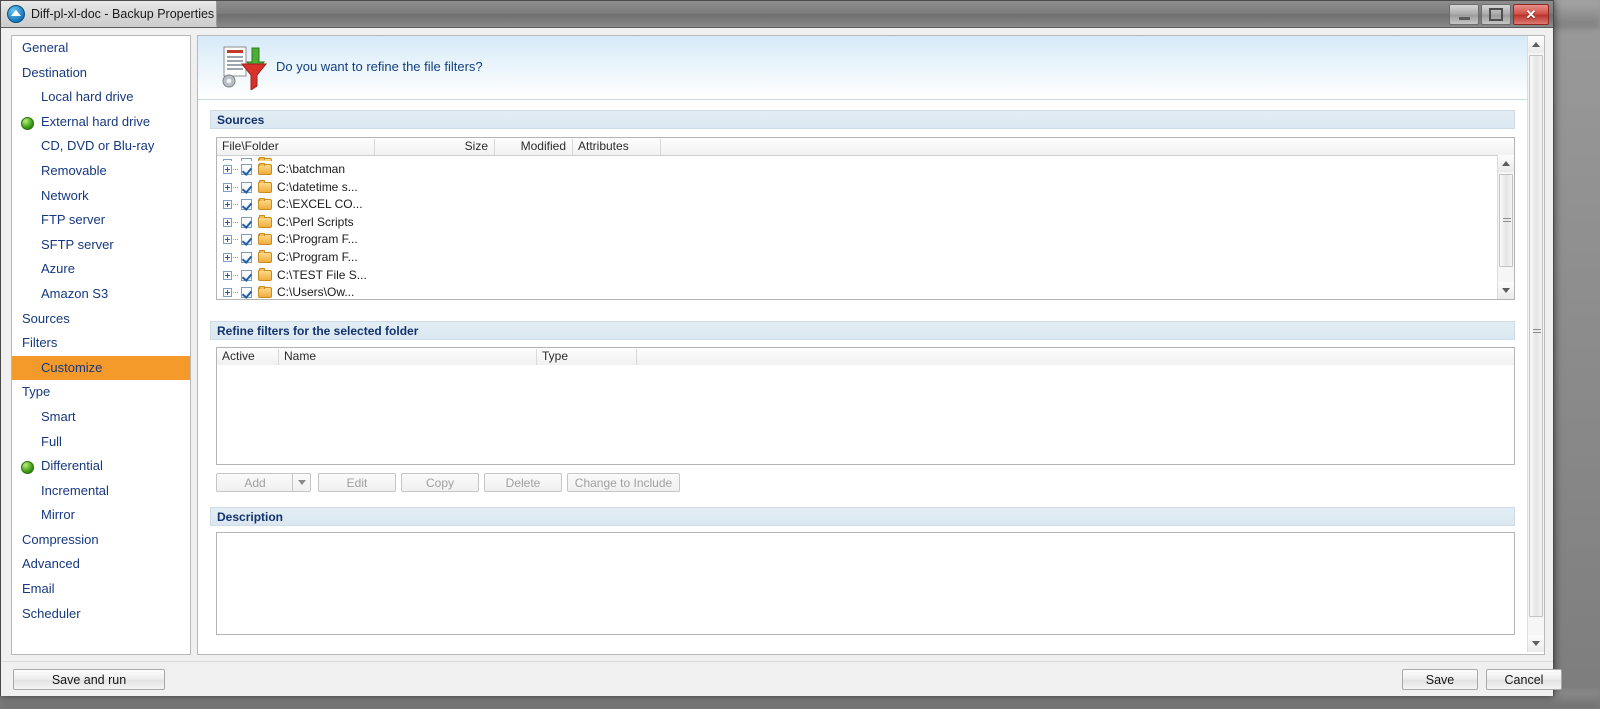  Describe the element at coordinates (123, 13) in the screenshot. I see `window-title: Diff-pl-xl-doc - Backup Properties` at that location.